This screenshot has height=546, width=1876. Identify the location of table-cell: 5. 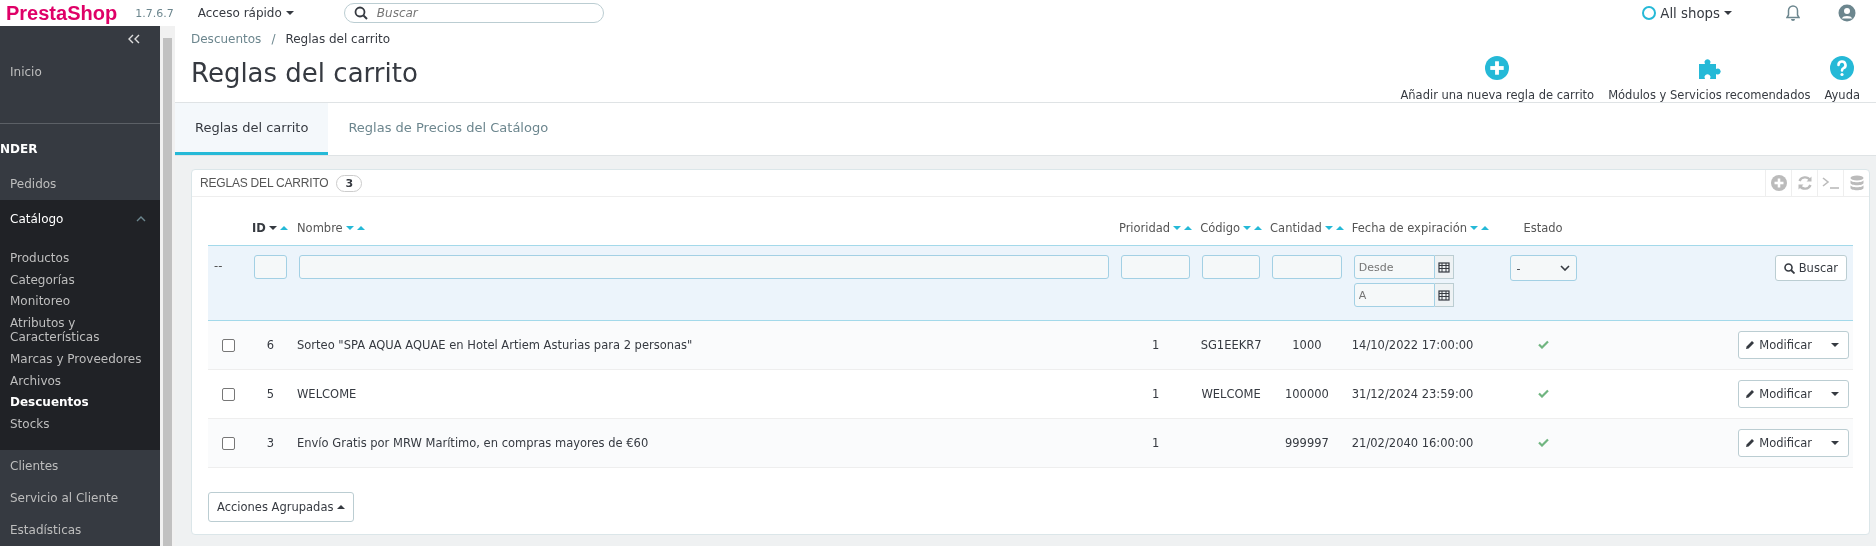
(270, 394).